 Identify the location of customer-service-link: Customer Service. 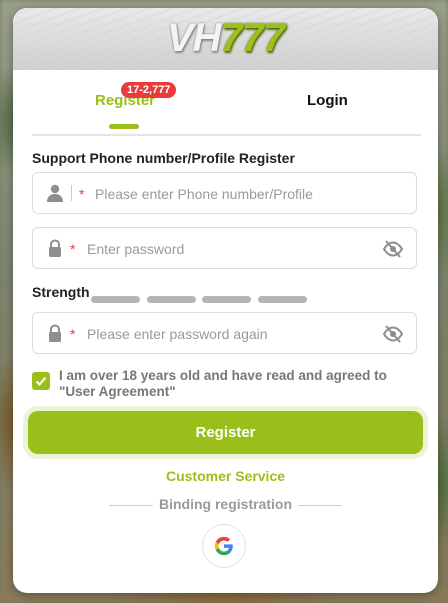
(225, 476).